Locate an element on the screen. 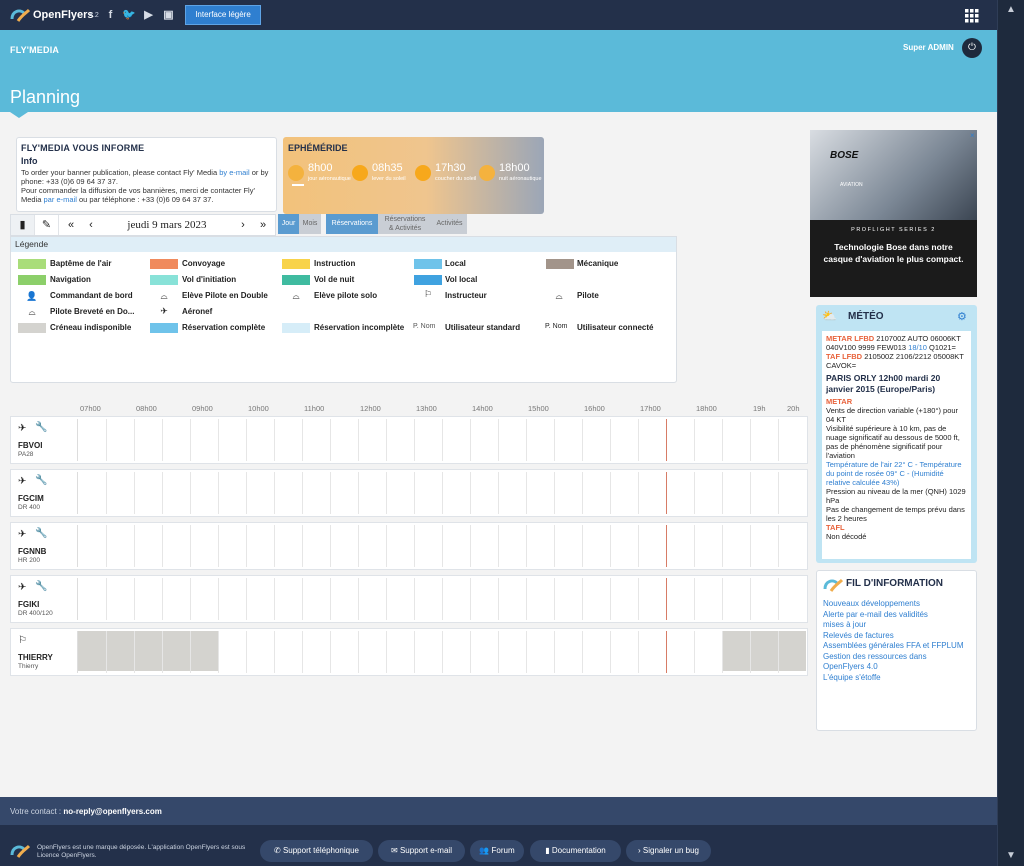  organisation-name: FLY'MEDIA is located at coordinates (34, 50).